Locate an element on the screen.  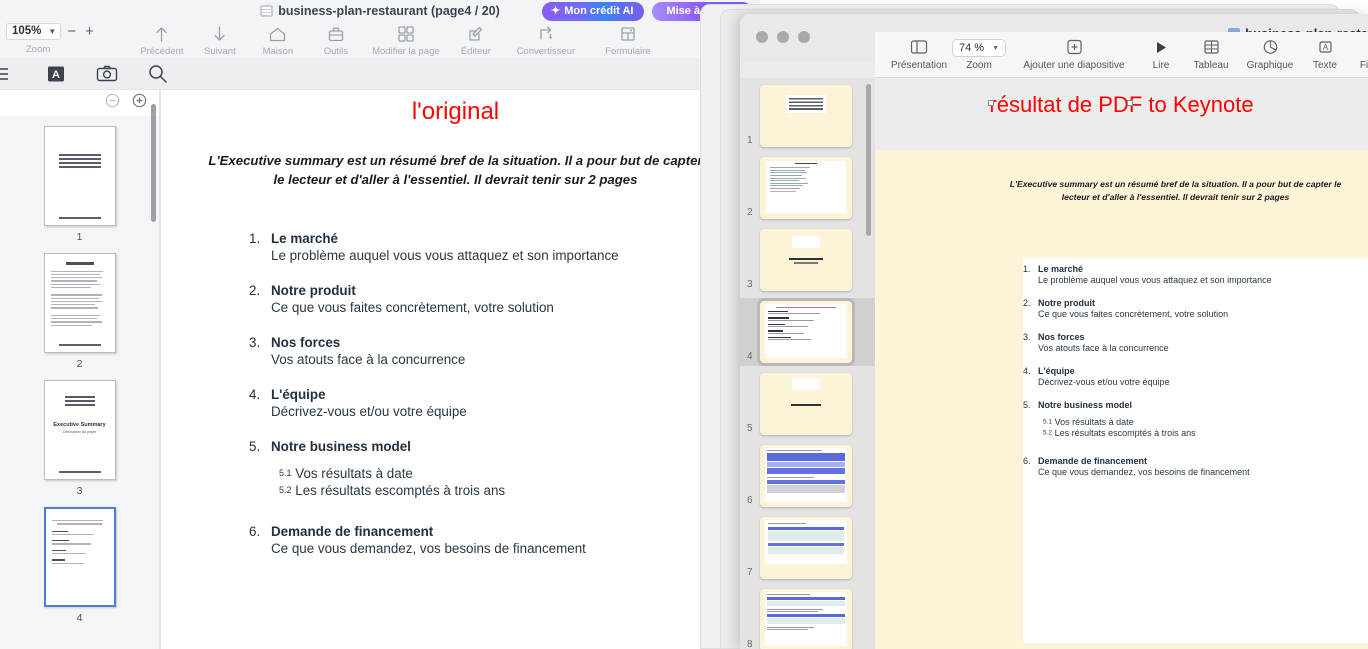
sub-number: 5.1 is located at coordinates (1048, 422).